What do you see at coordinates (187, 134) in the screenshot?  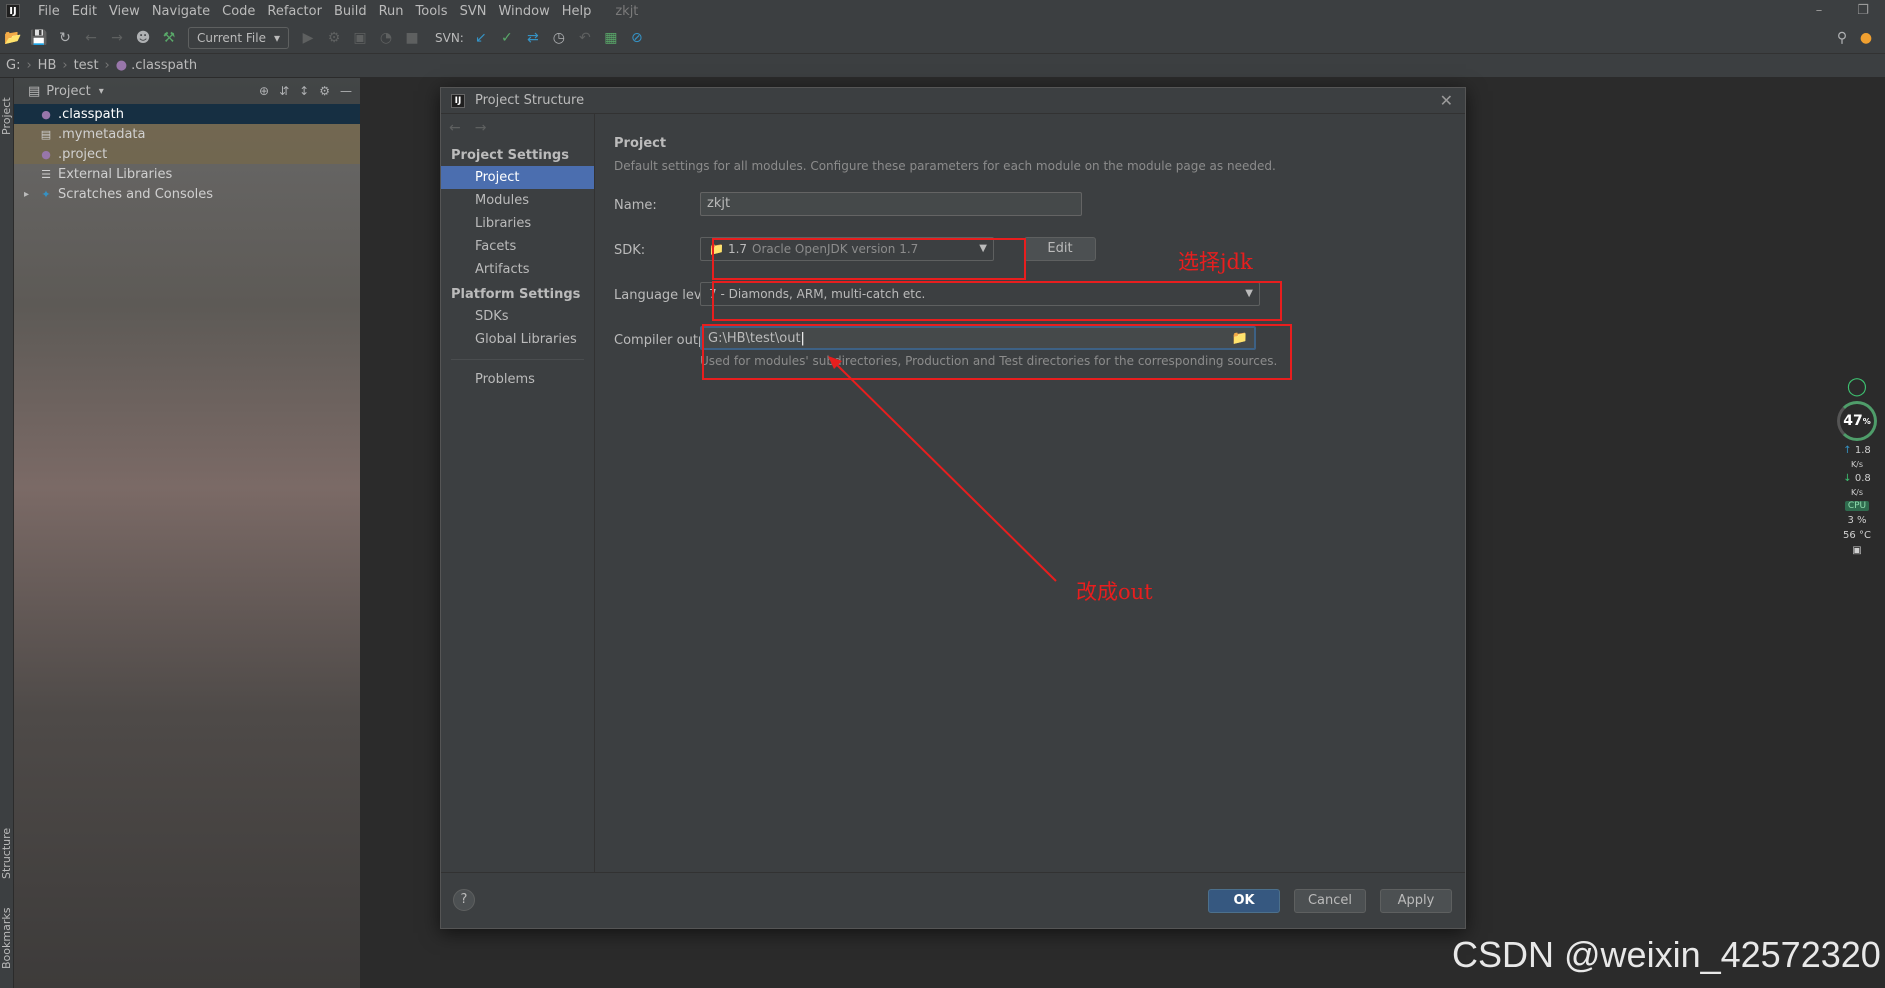 I see `tree-item-mymetadata: ▤ .mymetadata` at bounding box center [187, 134].